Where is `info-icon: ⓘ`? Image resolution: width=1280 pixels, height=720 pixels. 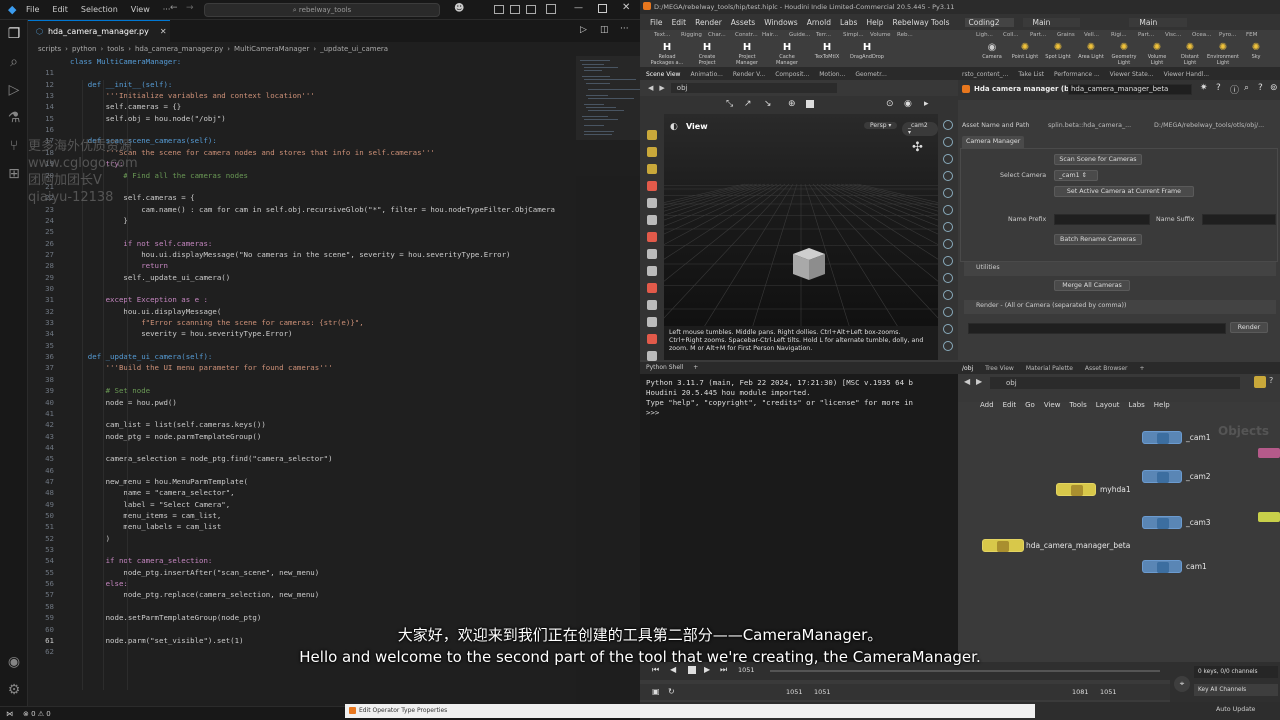
info-icon: ⓘ is located at coordinates (1234, 89).